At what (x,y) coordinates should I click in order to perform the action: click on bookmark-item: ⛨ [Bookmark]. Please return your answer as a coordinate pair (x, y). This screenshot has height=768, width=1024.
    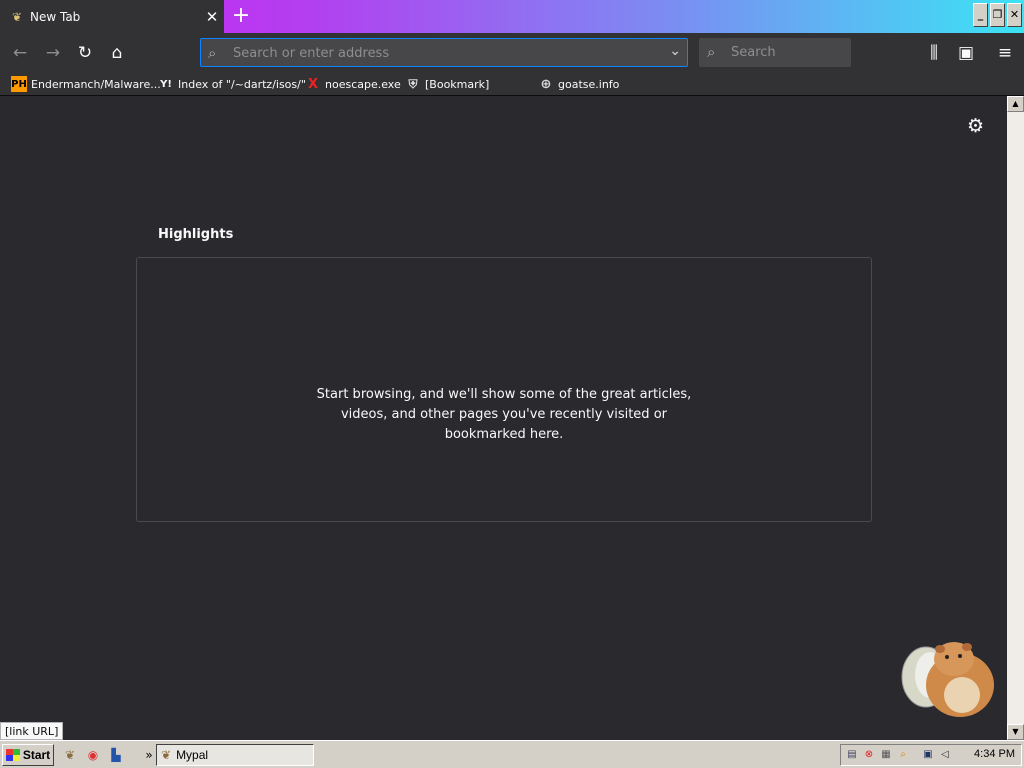
    Looking at the image, I should click on (447, 84).